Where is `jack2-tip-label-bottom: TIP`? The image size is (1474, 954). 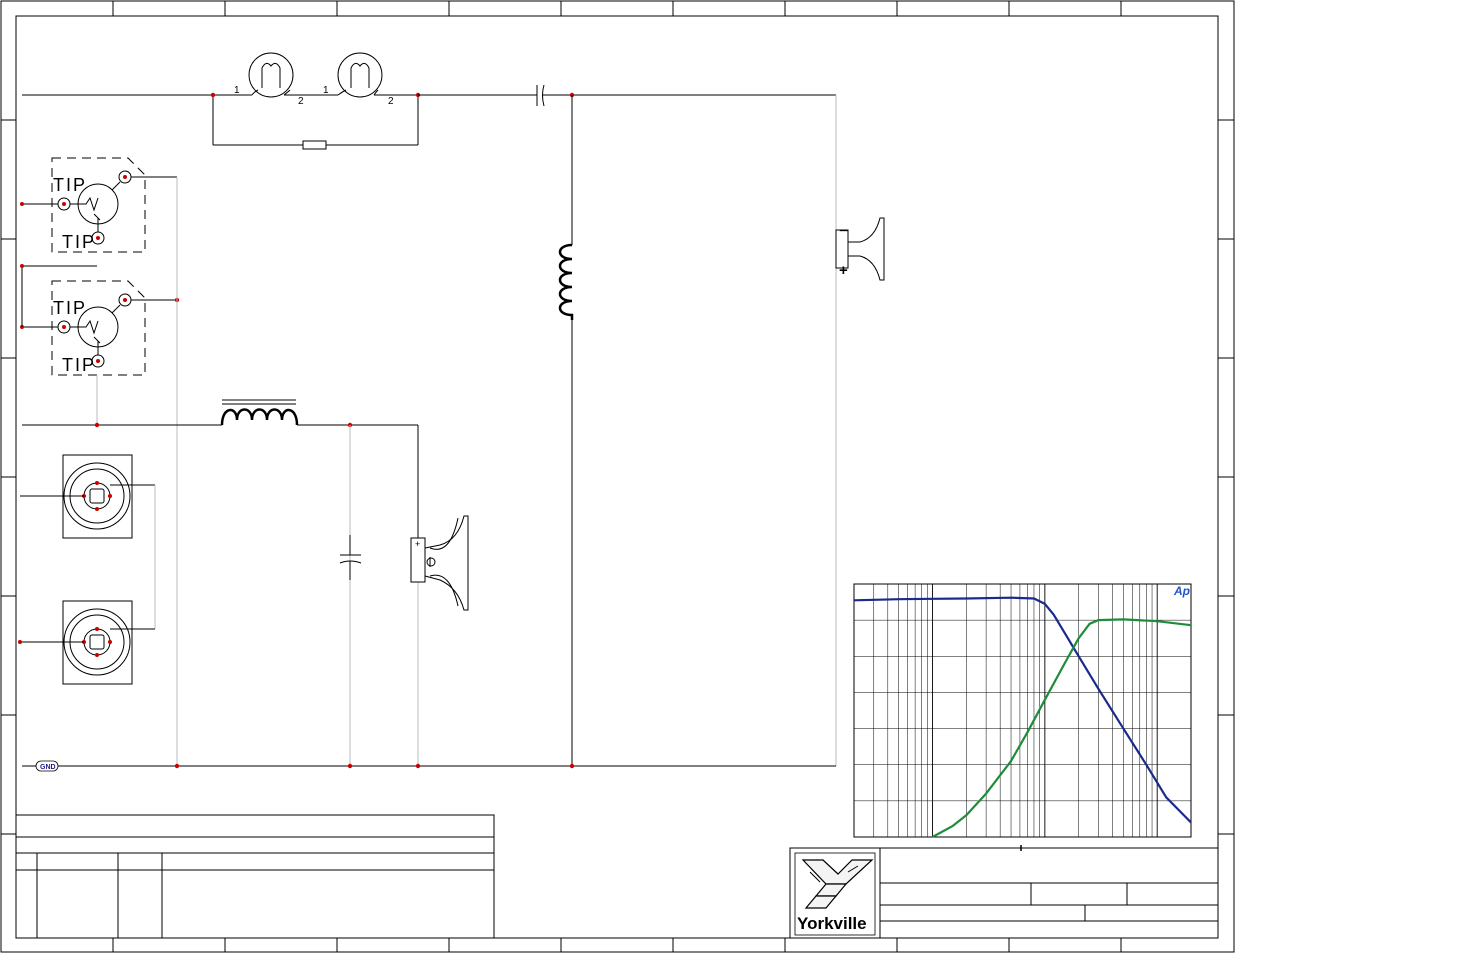
jack2-tip-label-bottom: TIP is located at coordinates (79, 365).